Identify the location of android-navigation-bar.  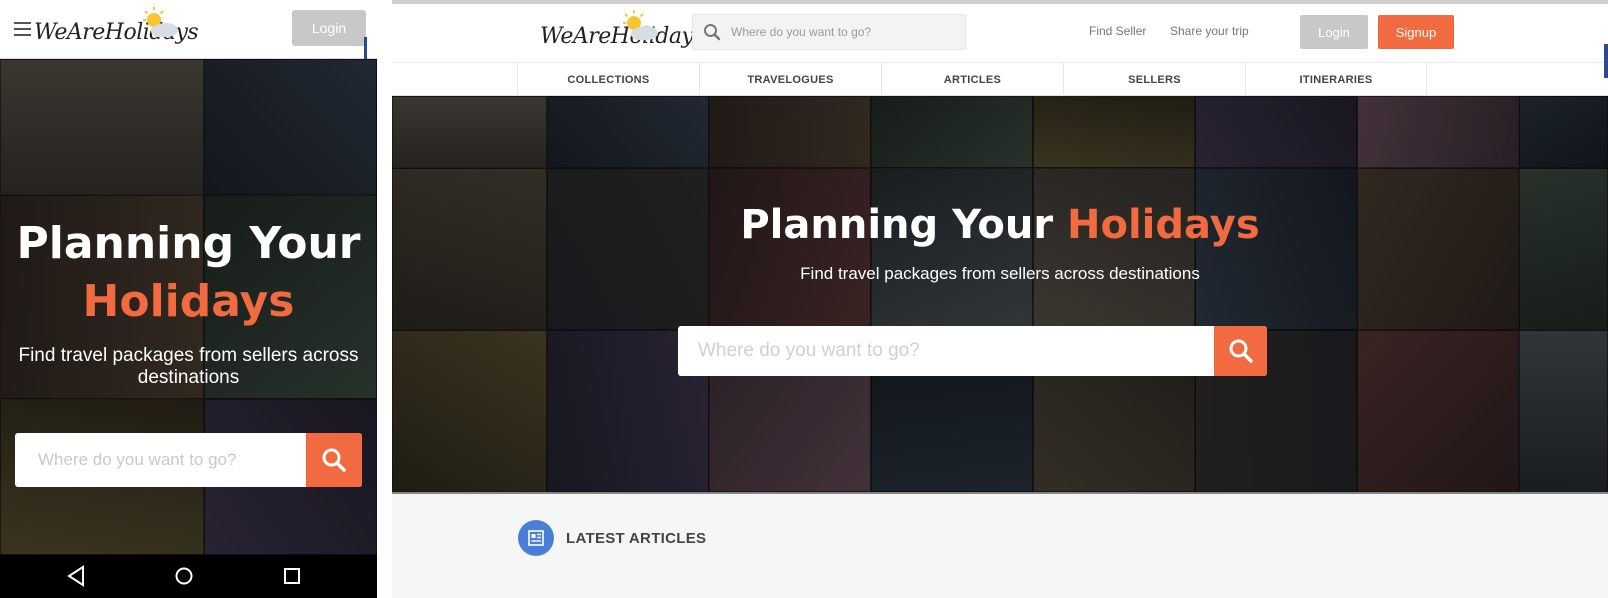
(188, 576).